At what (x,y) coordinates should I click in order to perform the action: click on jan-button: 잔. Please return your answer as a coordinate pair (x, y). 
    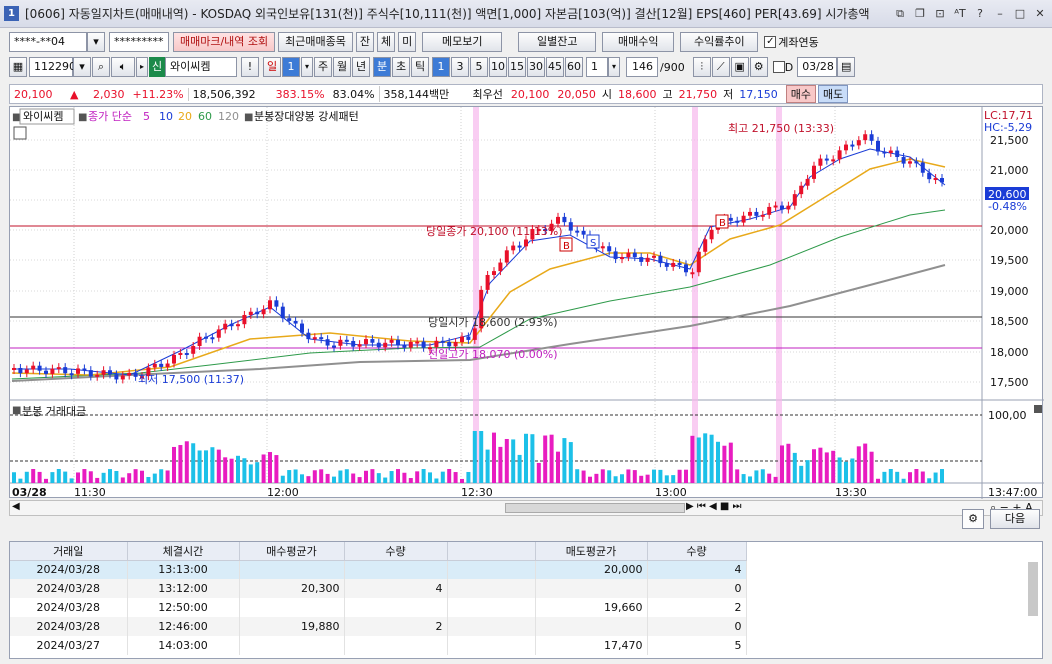
    Looking at the image, I should click on (365, 42).